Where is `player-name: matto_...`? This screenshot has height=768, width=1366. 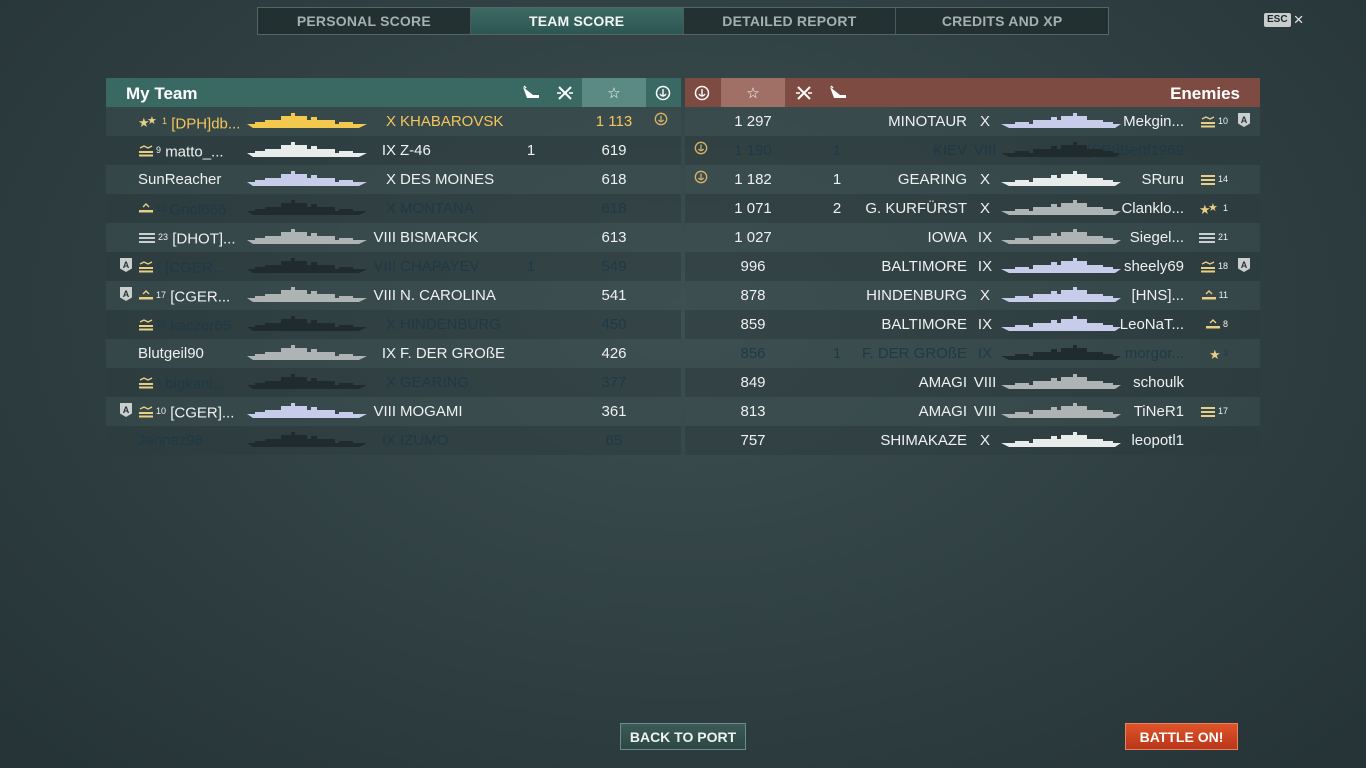 player-name: matto_... is located at coordinates (194, 152).